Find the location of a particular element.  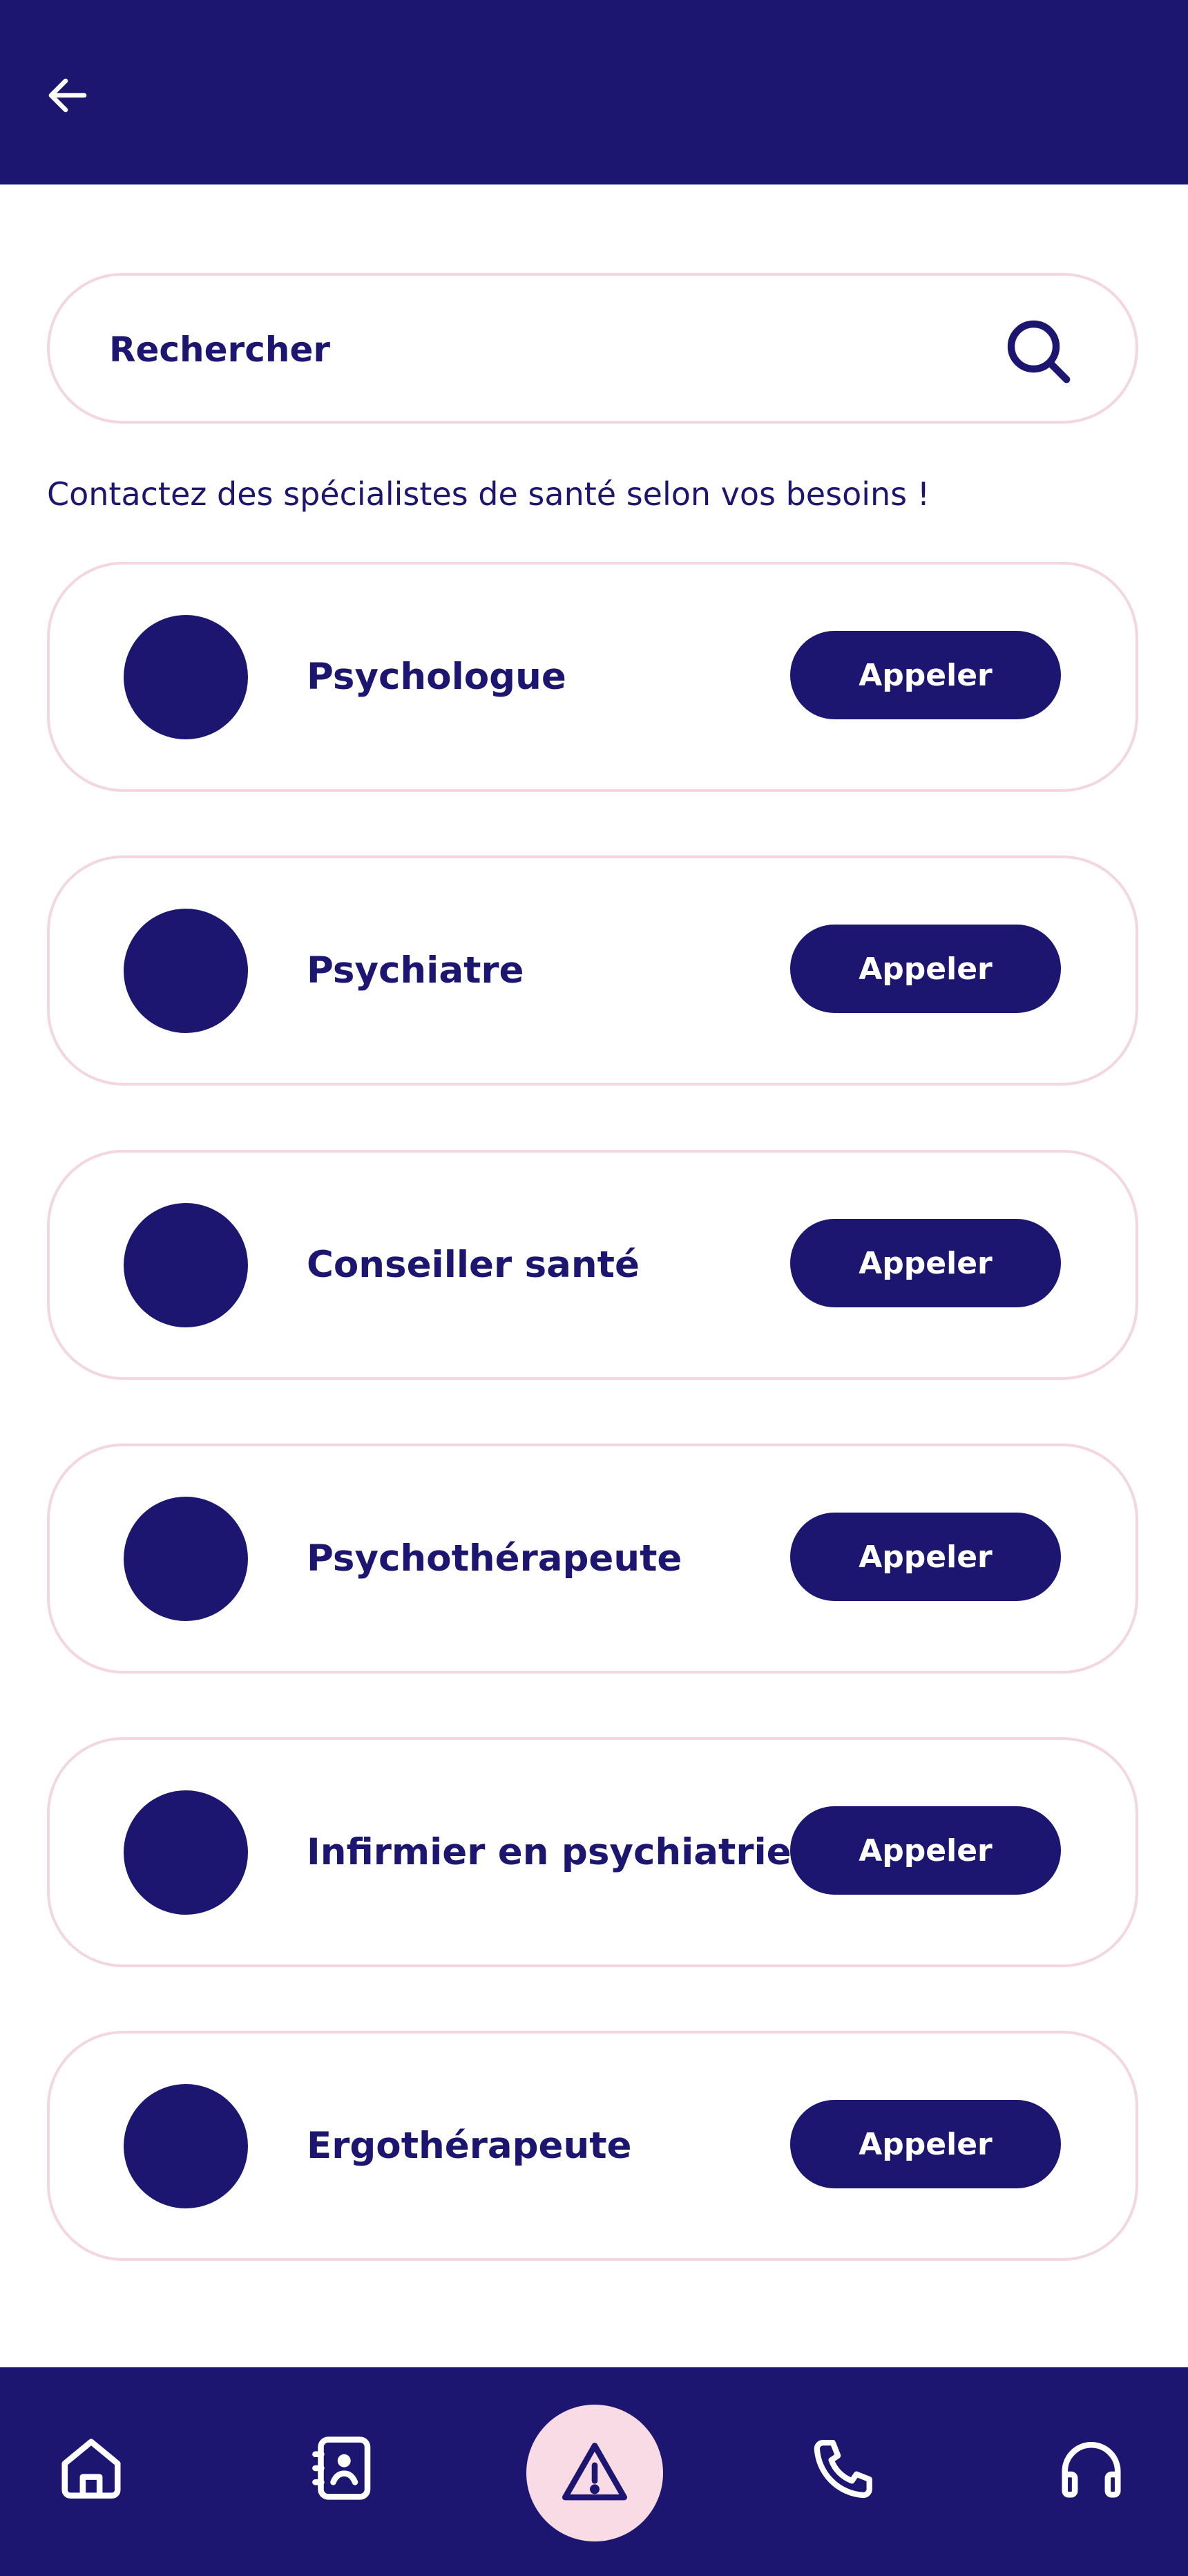

bottom-nav is located at coordinates (594, 2471).